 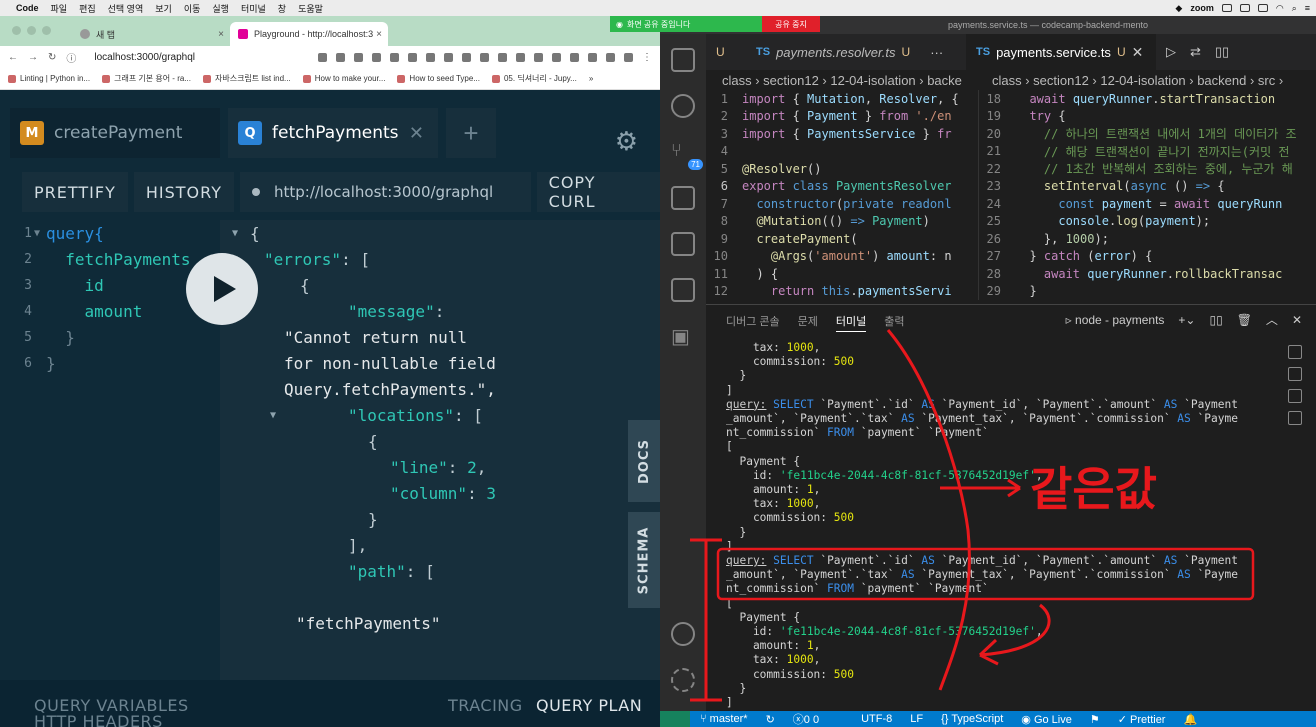 I want to click on branch-status: ⑂ master*, so click(x=724, y=719).